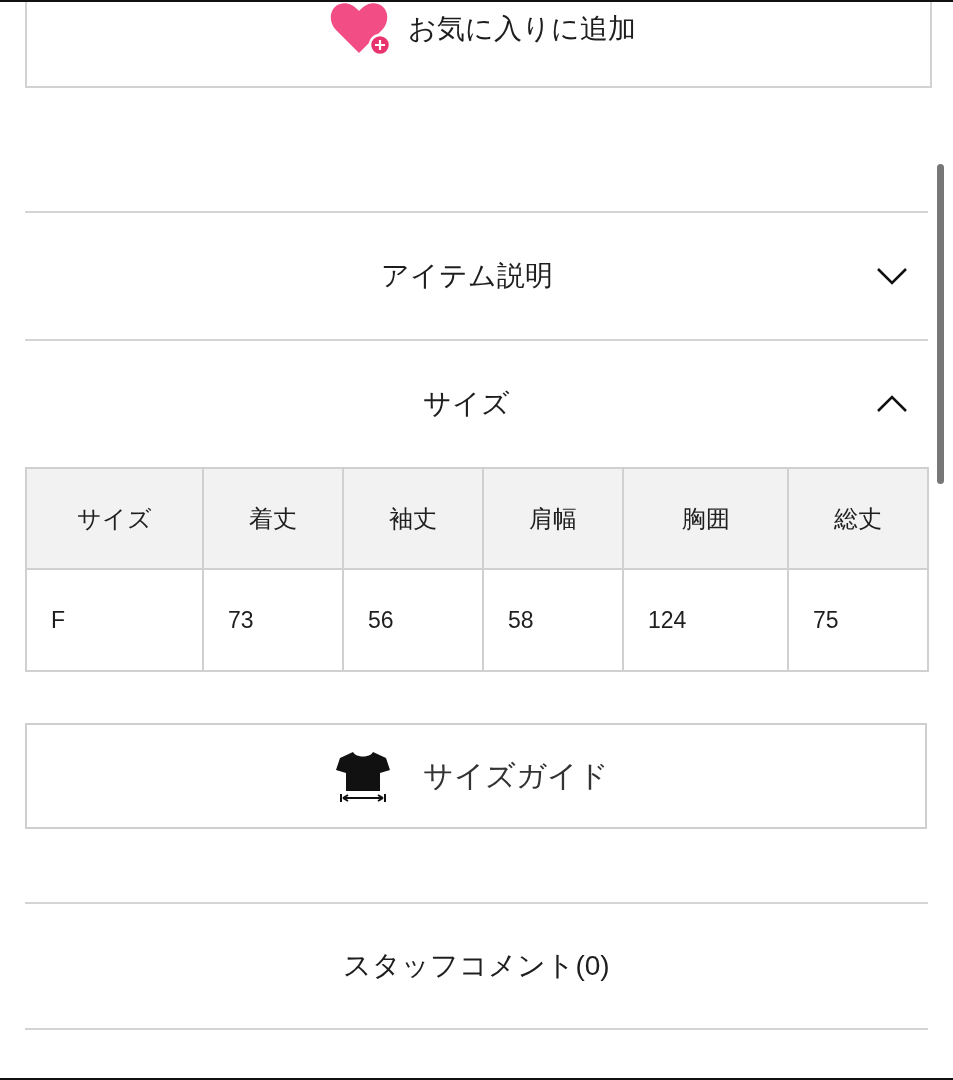  What do you see at coordinates (363, 776) in the screenshot?
I see `t-shirt-icon` at bounding box center [363, 776].